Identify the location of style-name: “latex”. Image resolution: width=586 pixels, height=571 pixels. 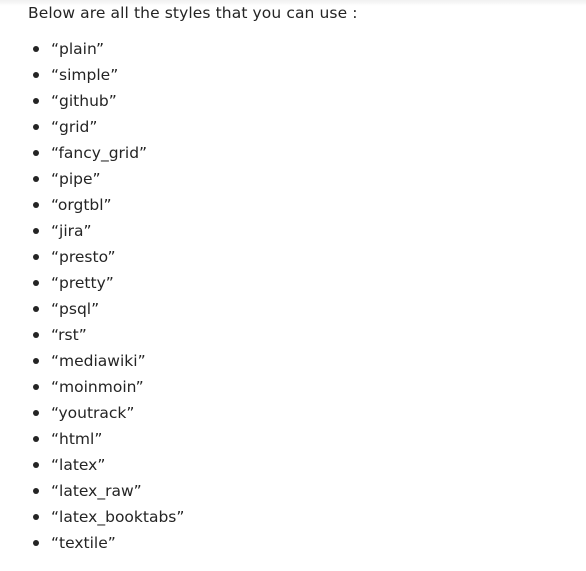
(78, 465).